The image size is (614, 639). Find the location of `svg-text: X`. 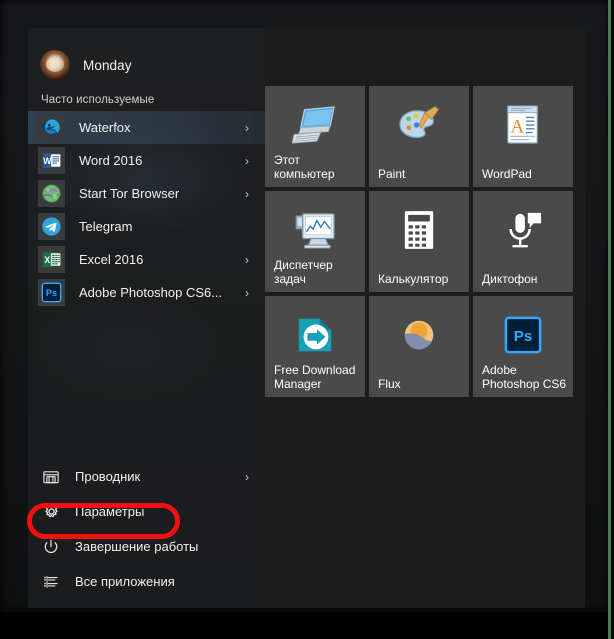

svg-text: X is located at coordinates (47, 260).